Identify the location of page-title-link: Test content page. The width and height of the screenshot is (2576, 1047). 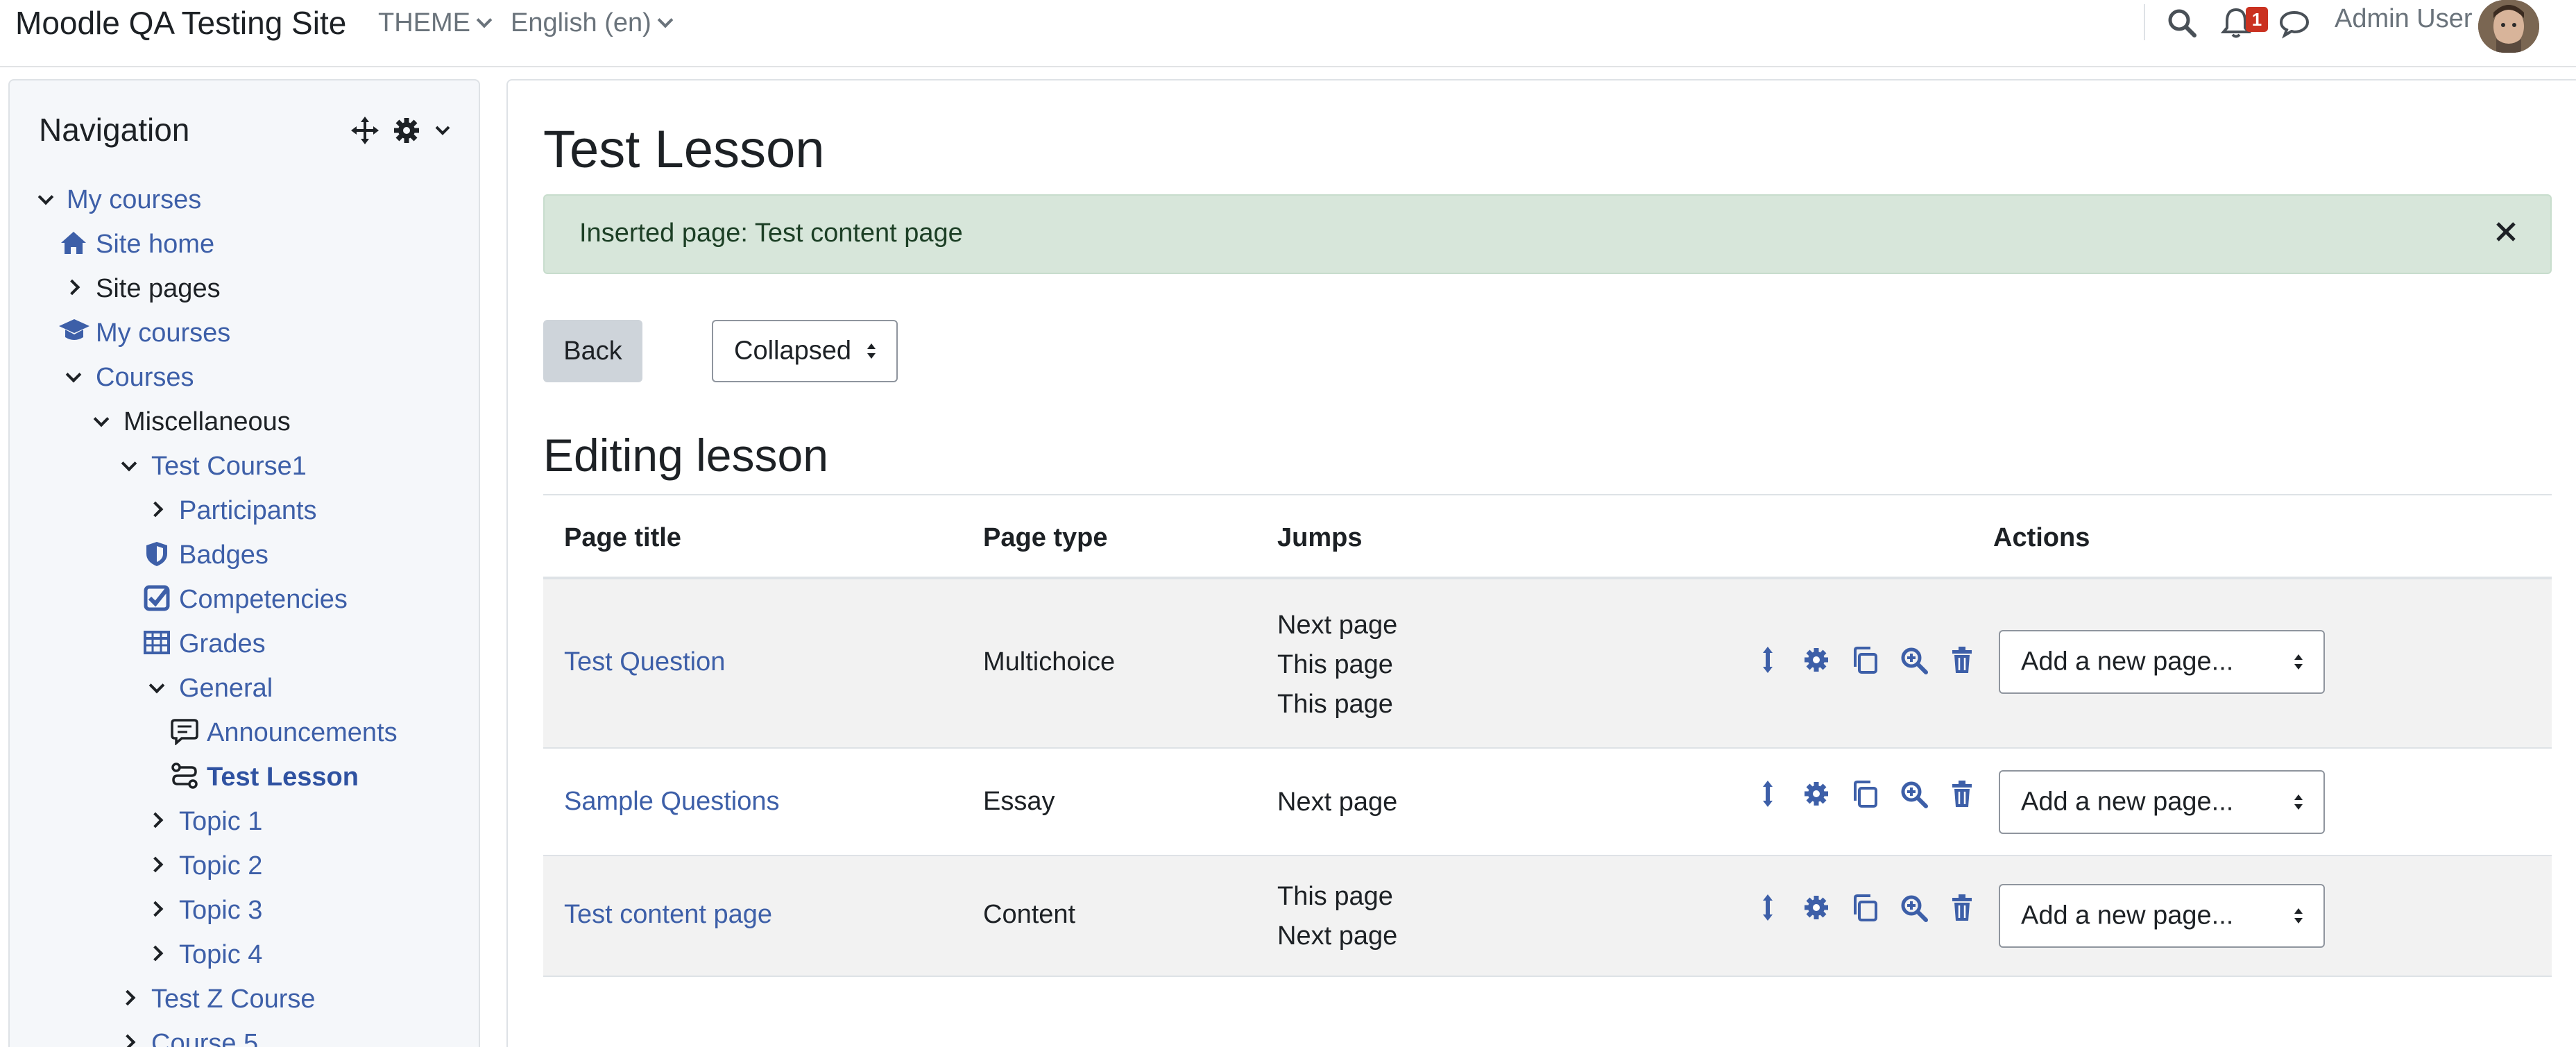
(668, 915).